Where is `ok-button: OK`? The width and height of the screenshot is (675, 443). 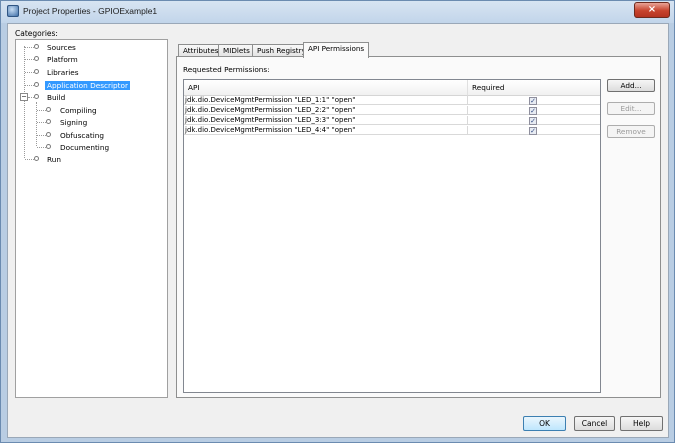
ok-button: OK is located at coordinates (544, 423).